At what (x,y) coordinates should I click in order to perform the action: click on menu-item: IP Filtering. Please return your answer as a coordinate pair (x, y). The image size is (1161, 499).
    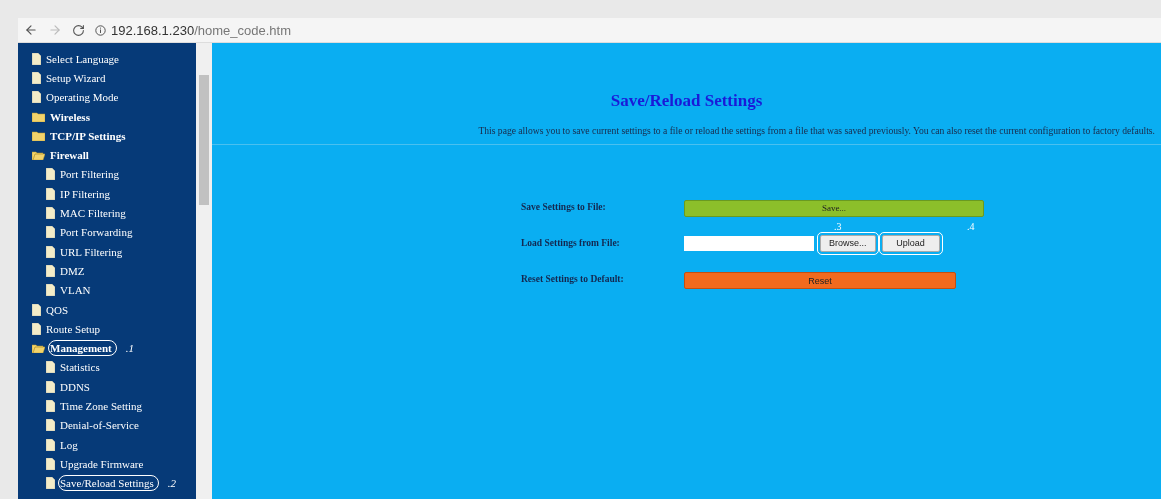
    Looking at the image, I should click on (86, 193).